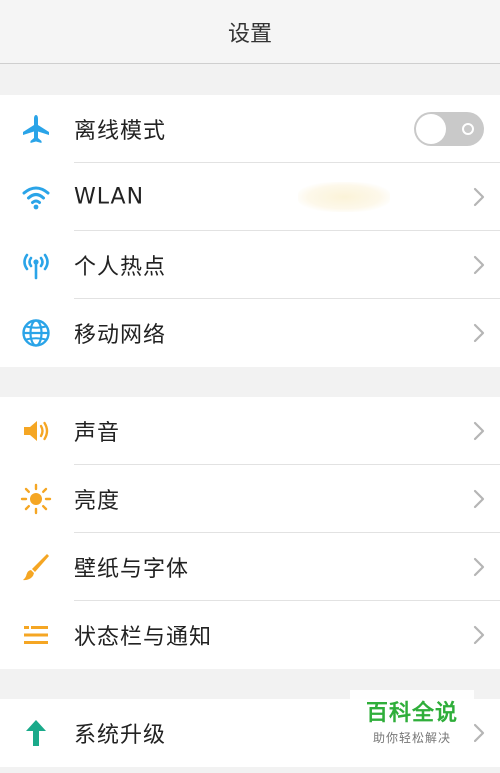  What do you see at coordinates (36, 265) in the screenshot?
I see `hotspot-icon` at bounding box center [36, 265].